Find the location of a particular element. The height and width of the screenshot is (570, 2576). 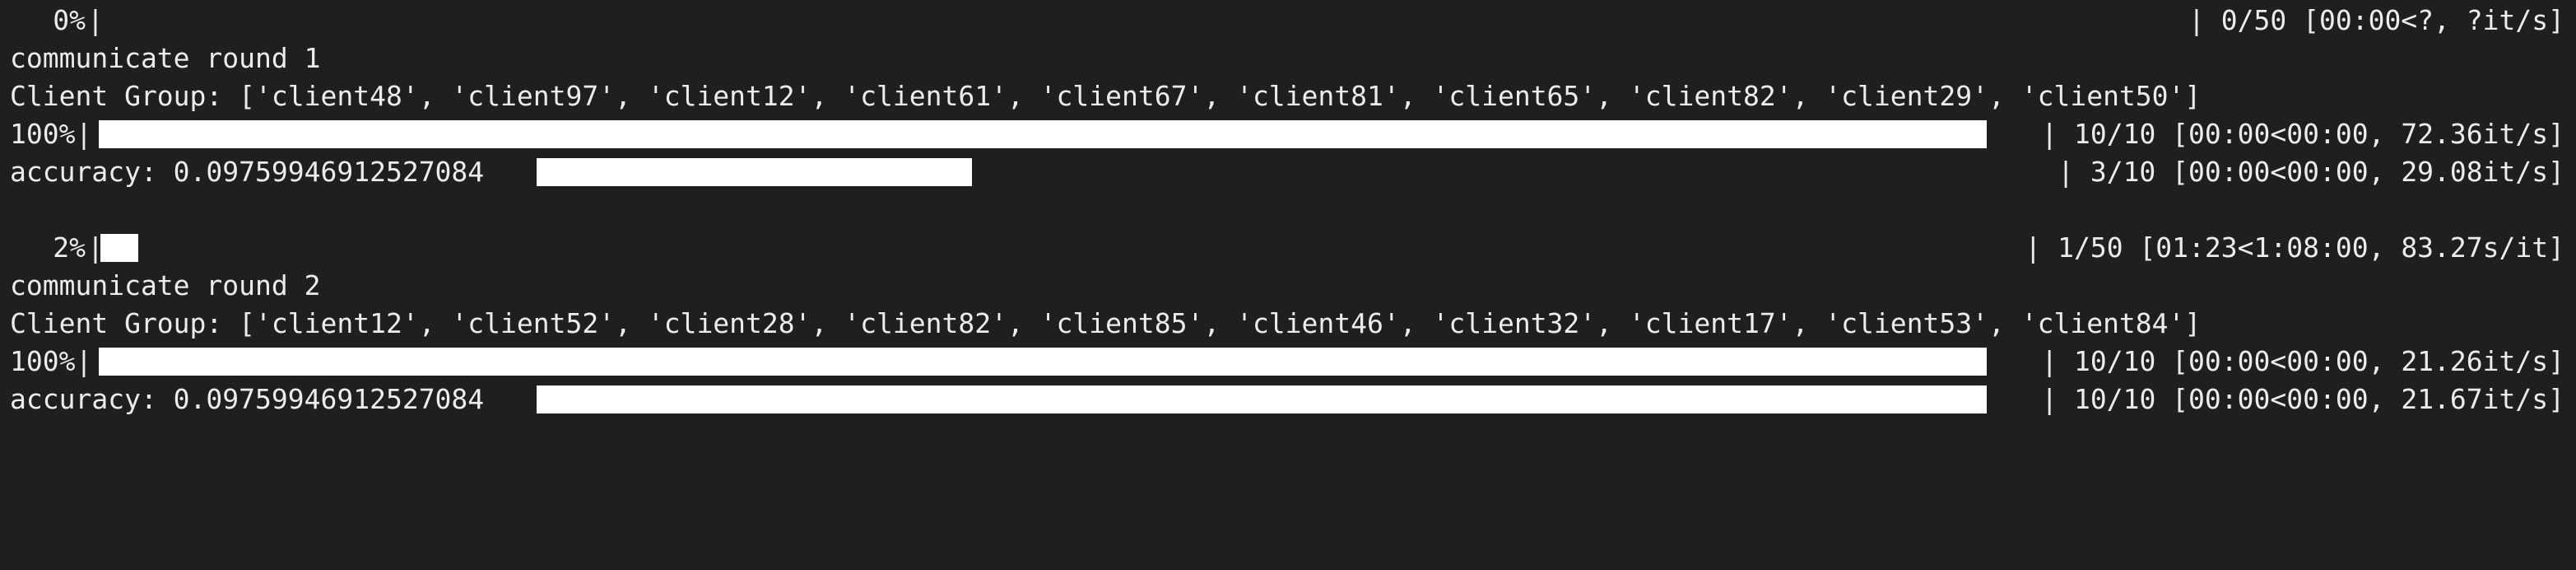

progress-status: | 0/50 [00:00<?, ?it/s] is located at coordinates (2376, 20).